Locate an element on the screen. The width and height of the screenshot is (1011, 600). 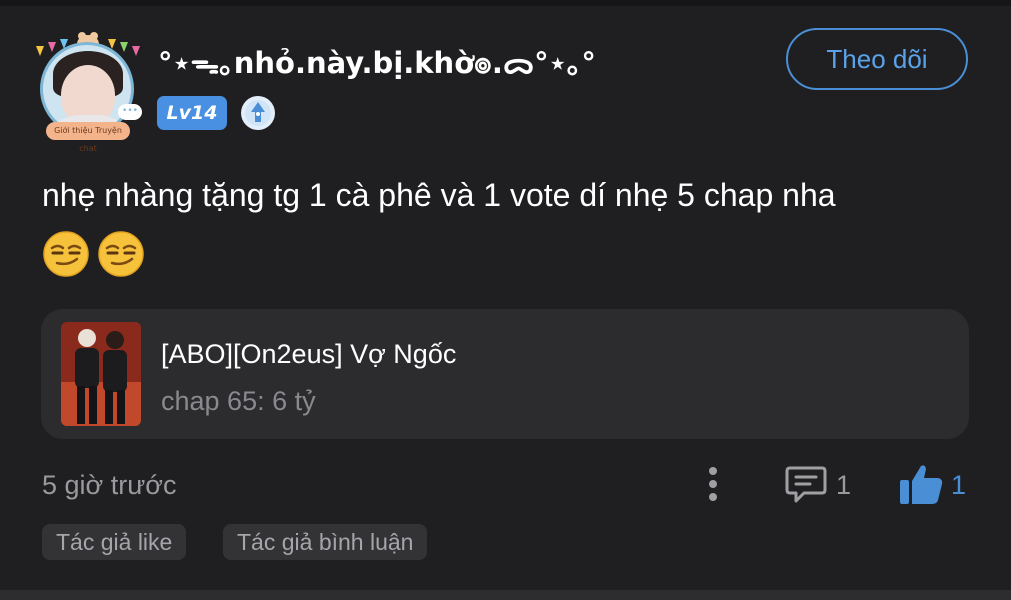
story-cover-image is located at coordinates (101, 374).